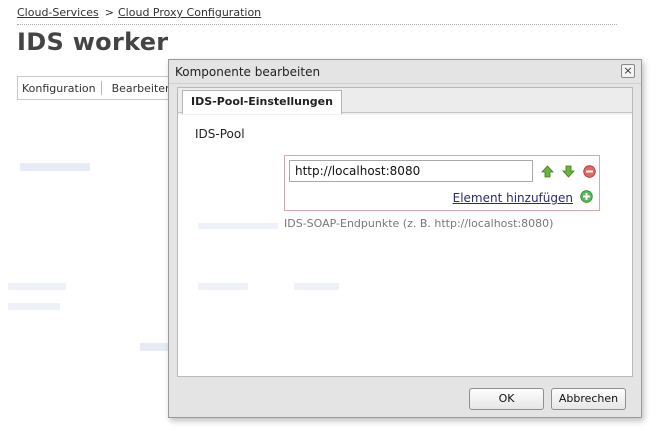  I want to click on breadcrumb: Cloud-Services > Cloud Proxy Configuration, so click(139, 12).